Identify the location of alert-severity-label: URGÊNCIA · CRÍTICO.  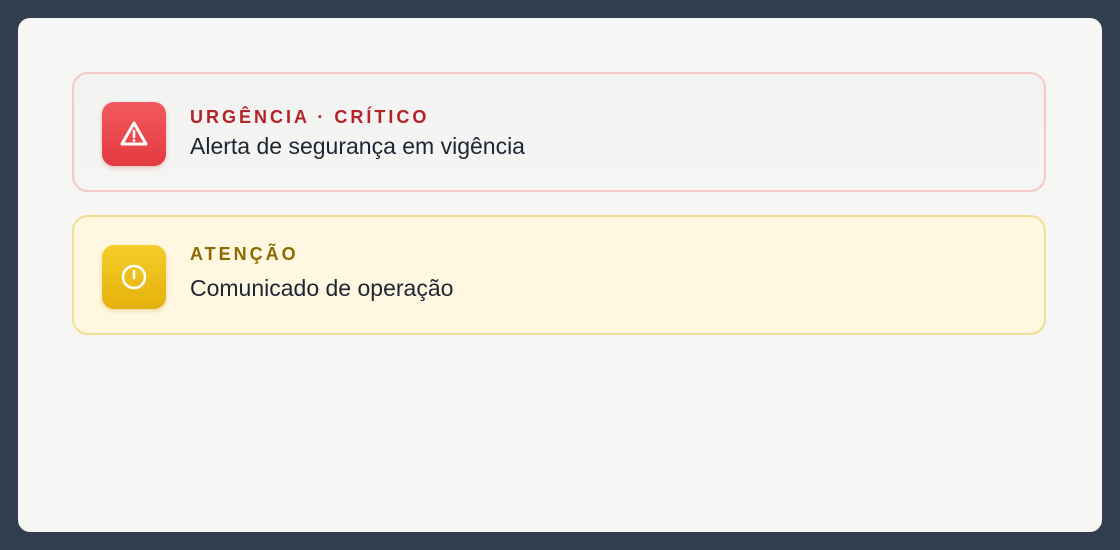
(310, 117).